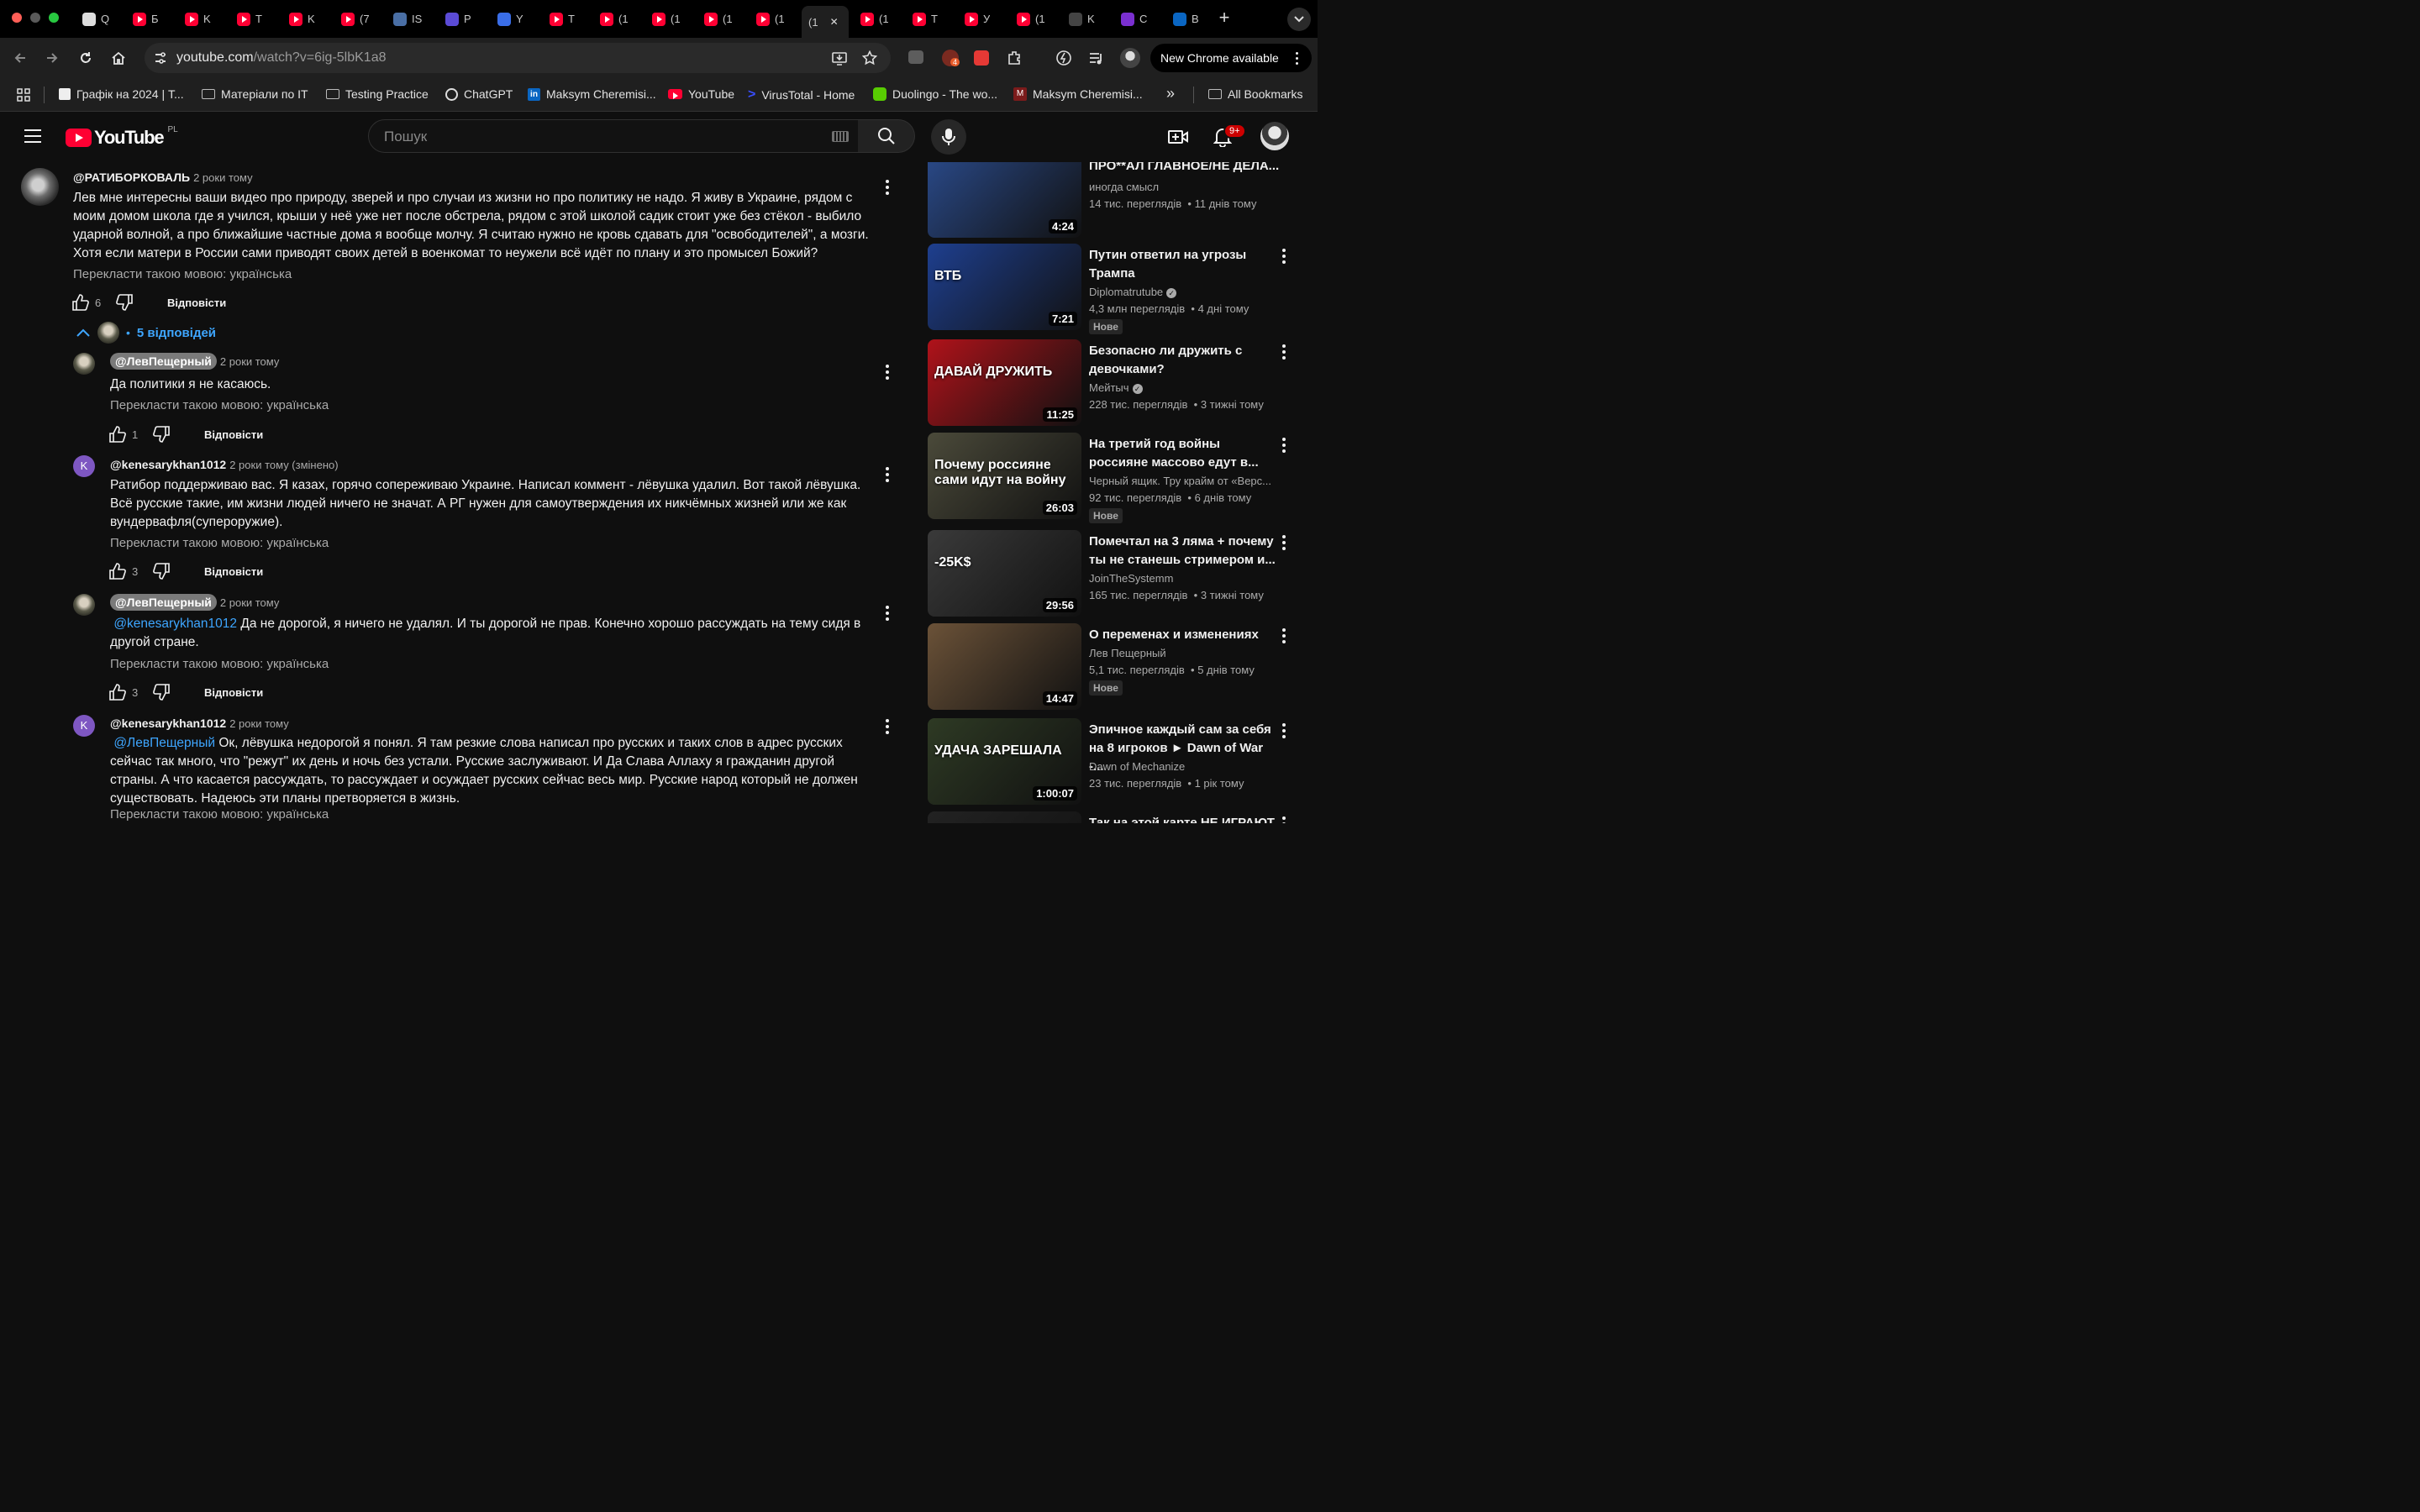 This screenshot has width=2420, height=1512. What do you see at coordinates (163, 602) in the screenshot?
I see `comment-author: @ЛевПещерный` at bounding box center [163, 602].